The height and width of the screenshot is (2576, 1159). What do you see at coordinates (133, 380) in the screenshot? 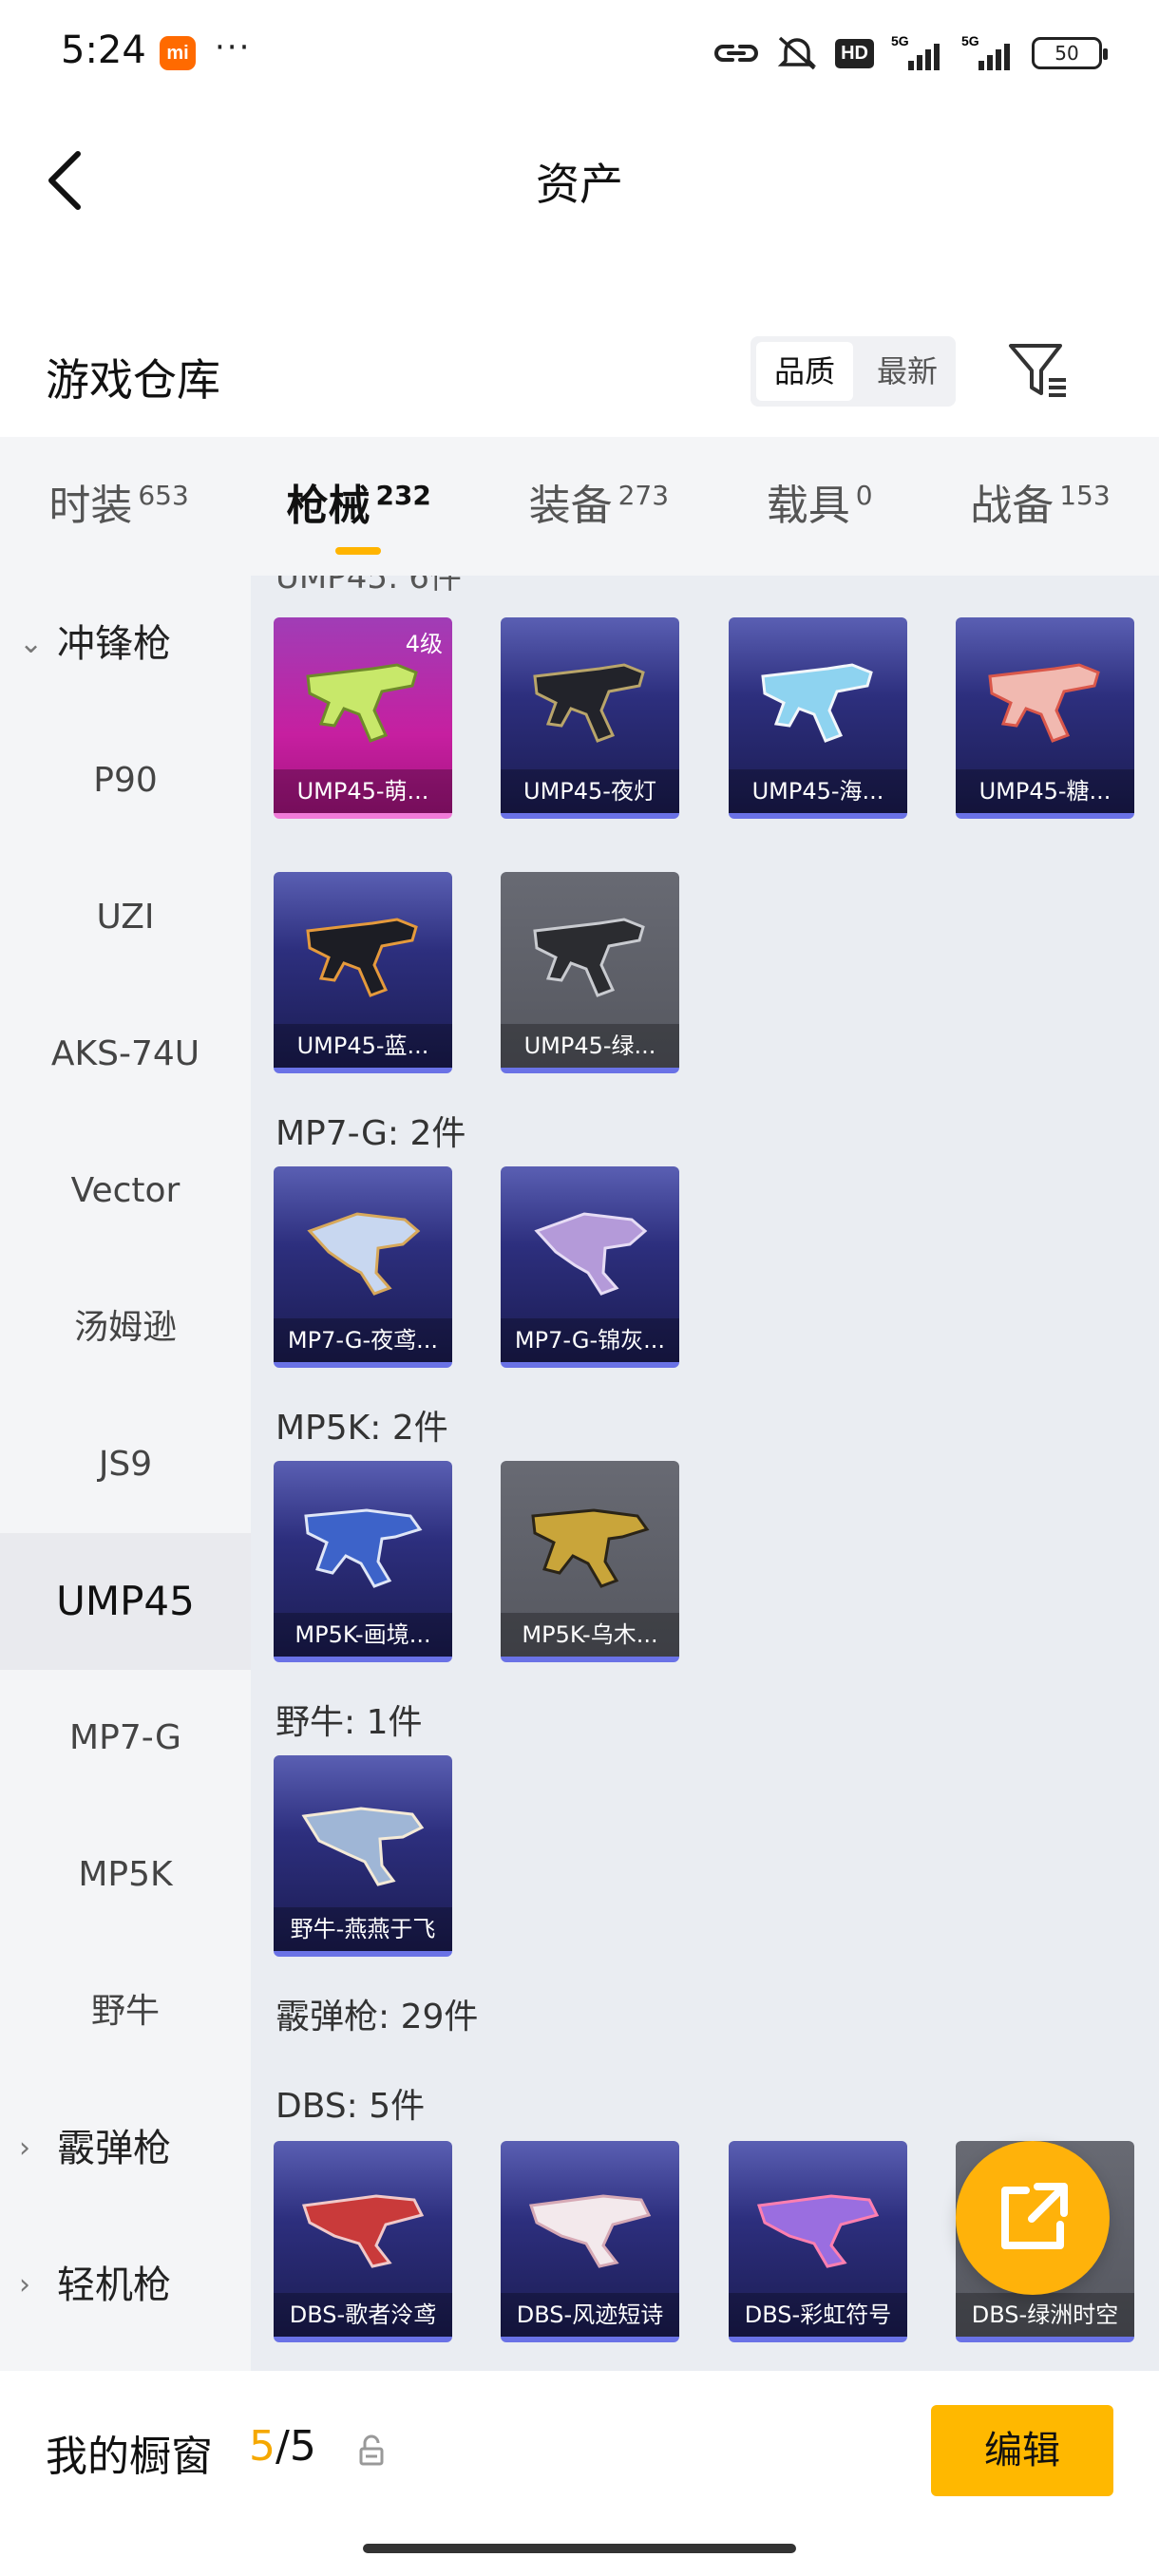
I see `warehouse-title: 游戏仓库` at bounding box center [133, 380].